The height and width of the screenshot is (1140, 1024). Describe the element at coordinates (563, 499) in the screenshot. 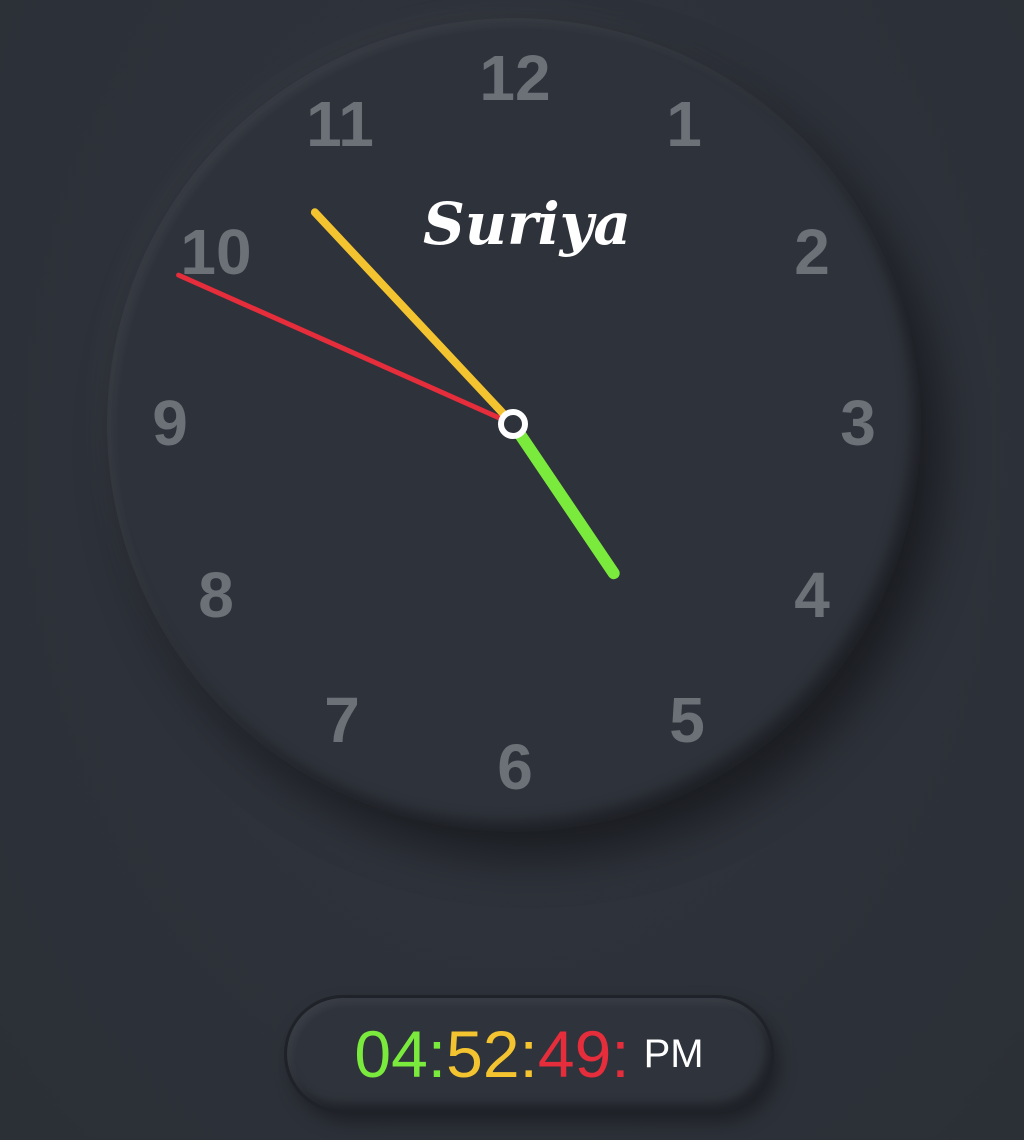

I see `hour-hand` at that location.